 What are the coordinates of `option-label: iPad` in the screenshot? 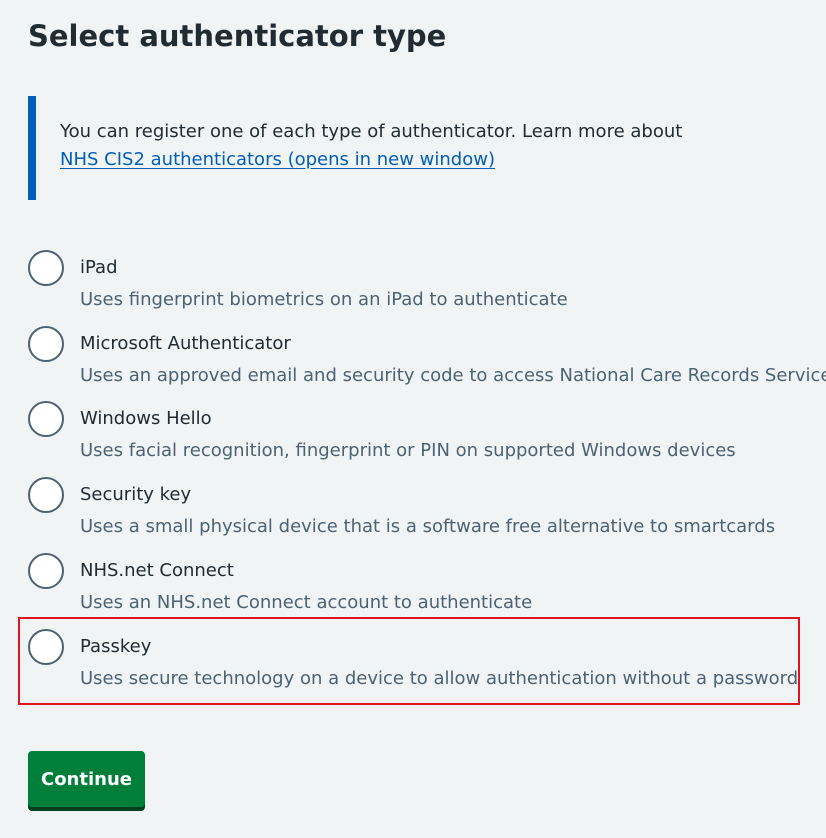 It's located at (99, 268).